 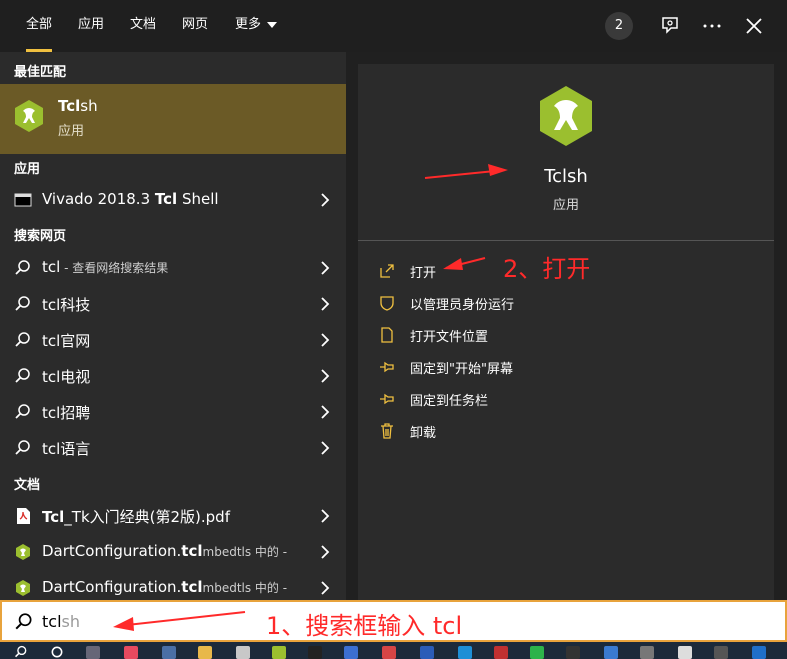 What do you see at coordinates (547, 269) in the screenshot?
I see `annotation-step2: 2、打开` at bounding box center [547, 269].